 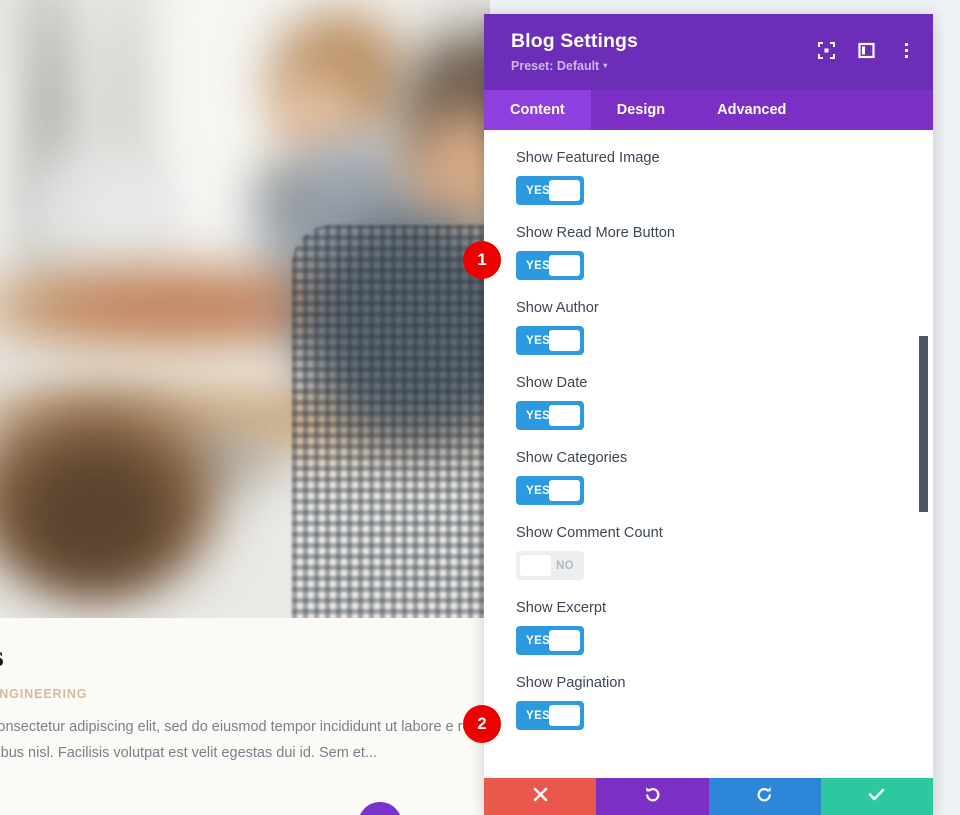 What do you see at coordinates (571, 683) in the screenshot?
I see `setting-label: Show Pagination` at bounding box center [571, 683].